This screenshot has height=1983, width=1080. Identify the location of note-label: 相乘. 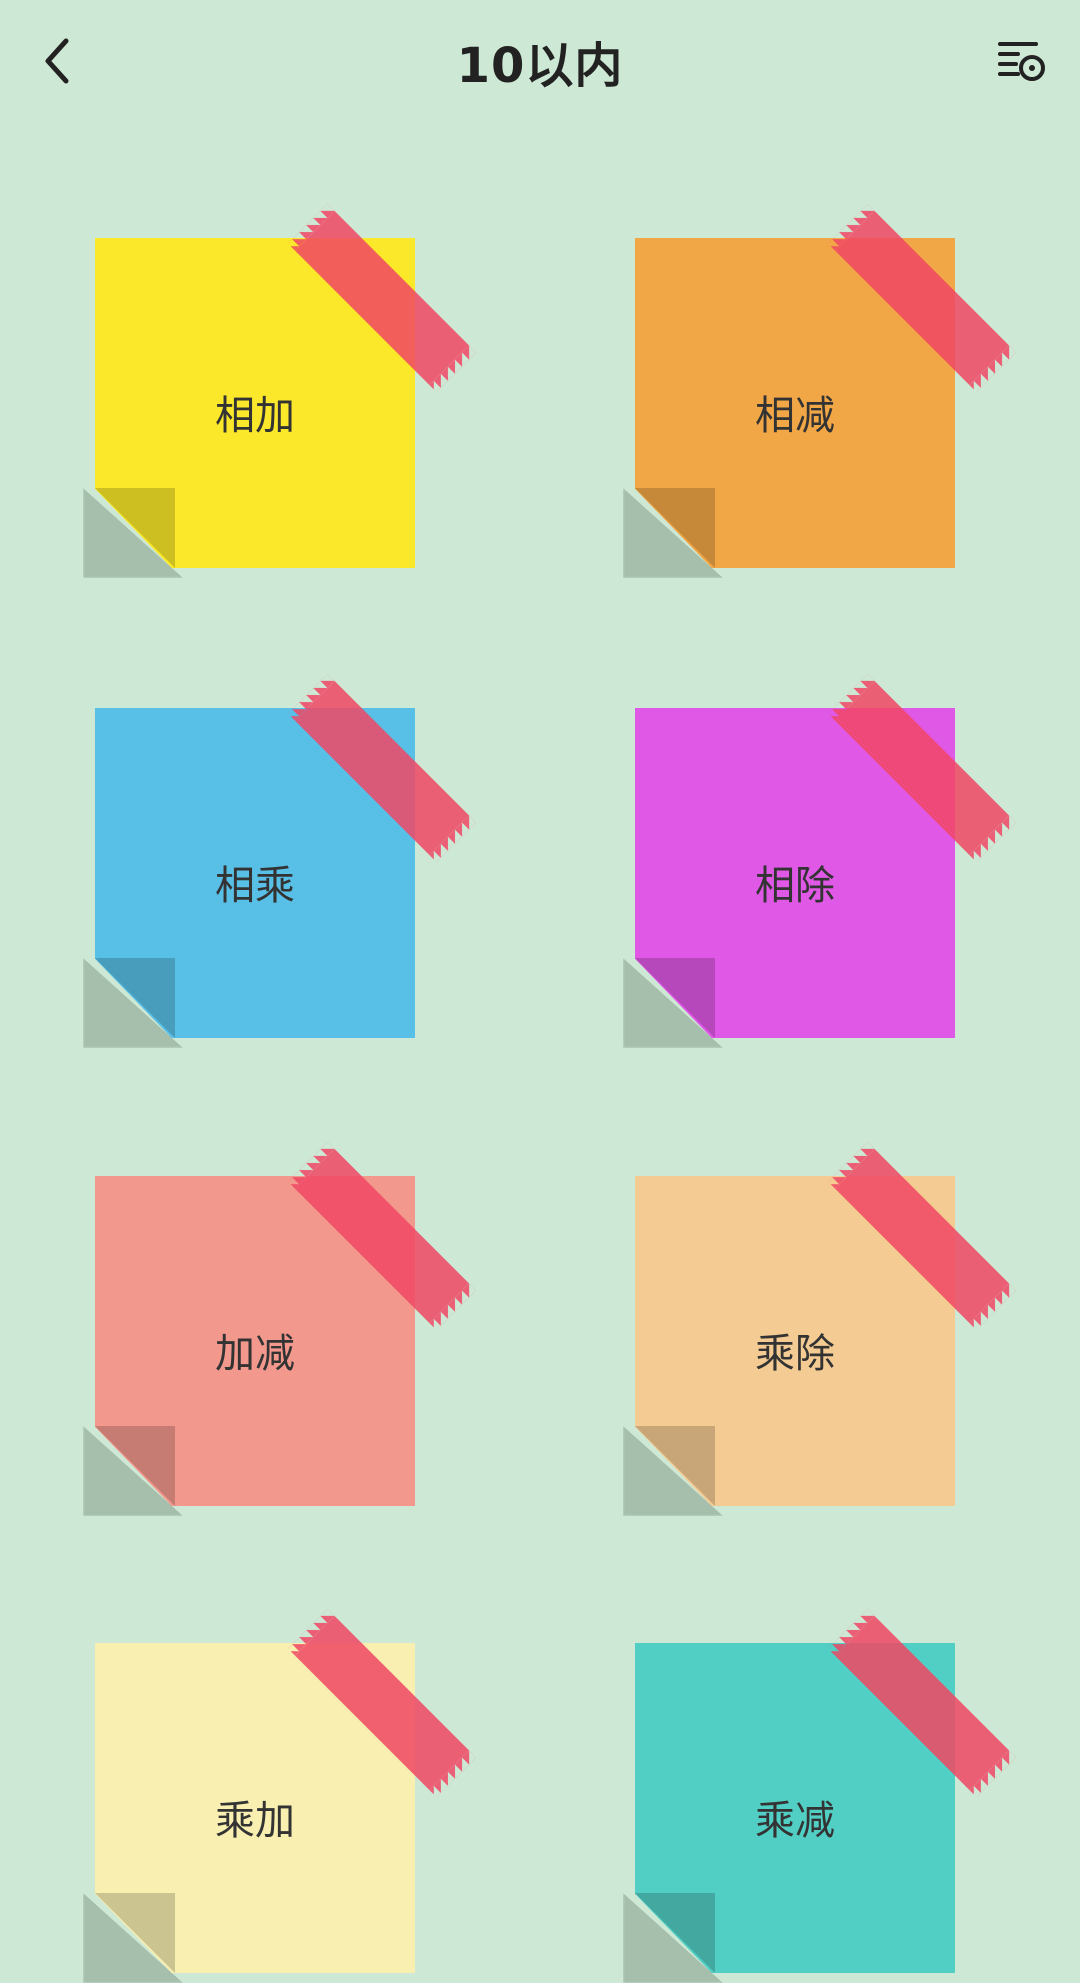
(255, 886).